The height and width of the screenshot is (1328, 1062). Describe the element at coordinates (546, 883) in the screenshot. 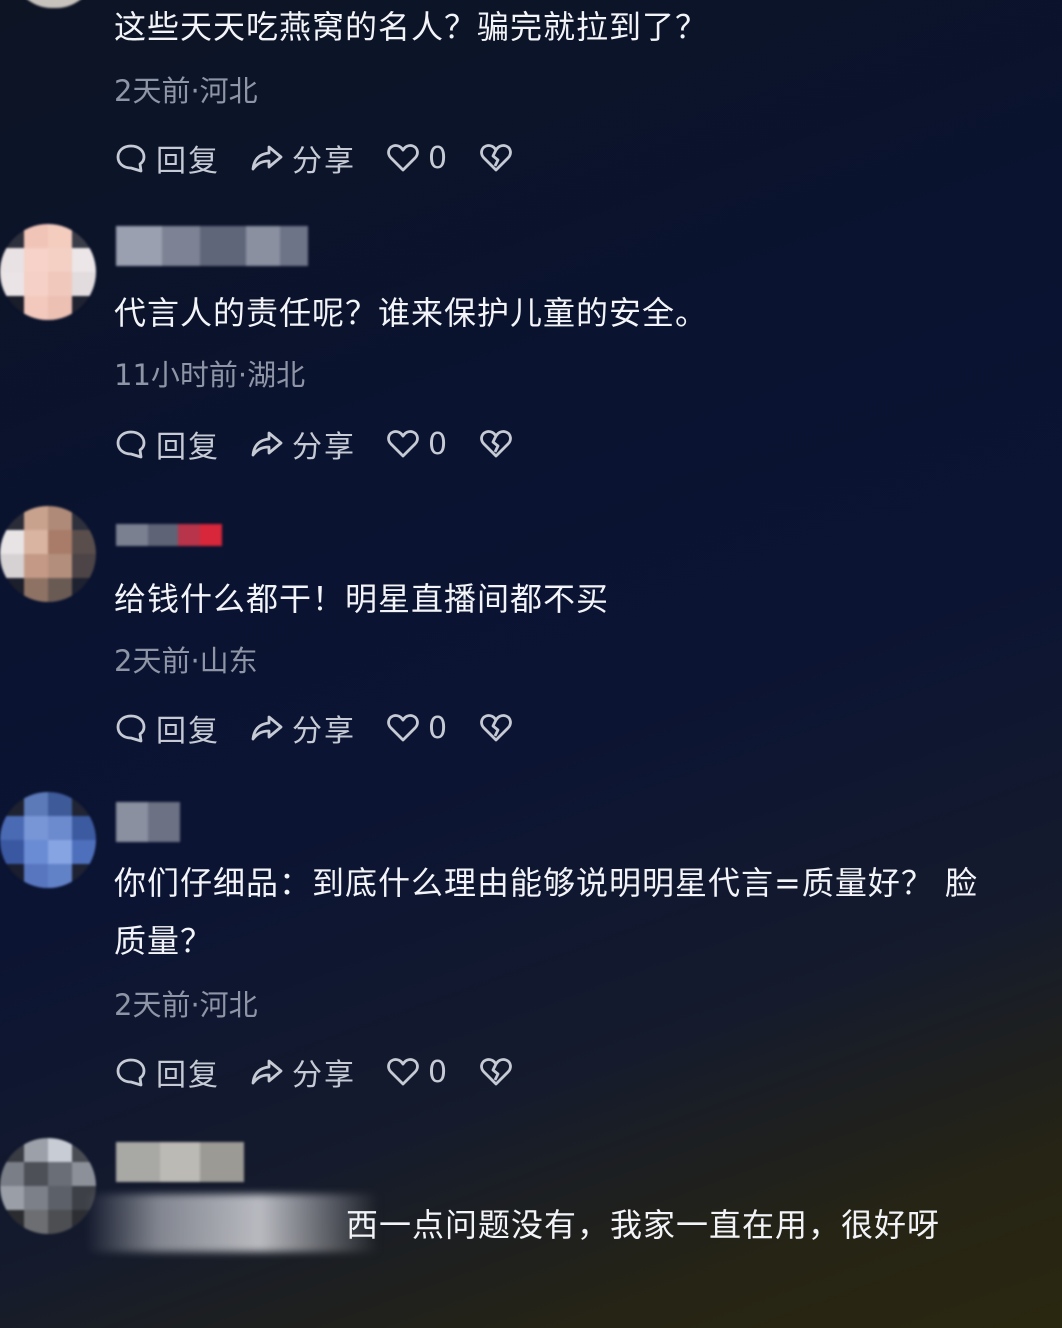

I see `comment-text-line1: 你们仔细品：到底什么理由能够说明明星代言=质量好？ 脸` at that location.